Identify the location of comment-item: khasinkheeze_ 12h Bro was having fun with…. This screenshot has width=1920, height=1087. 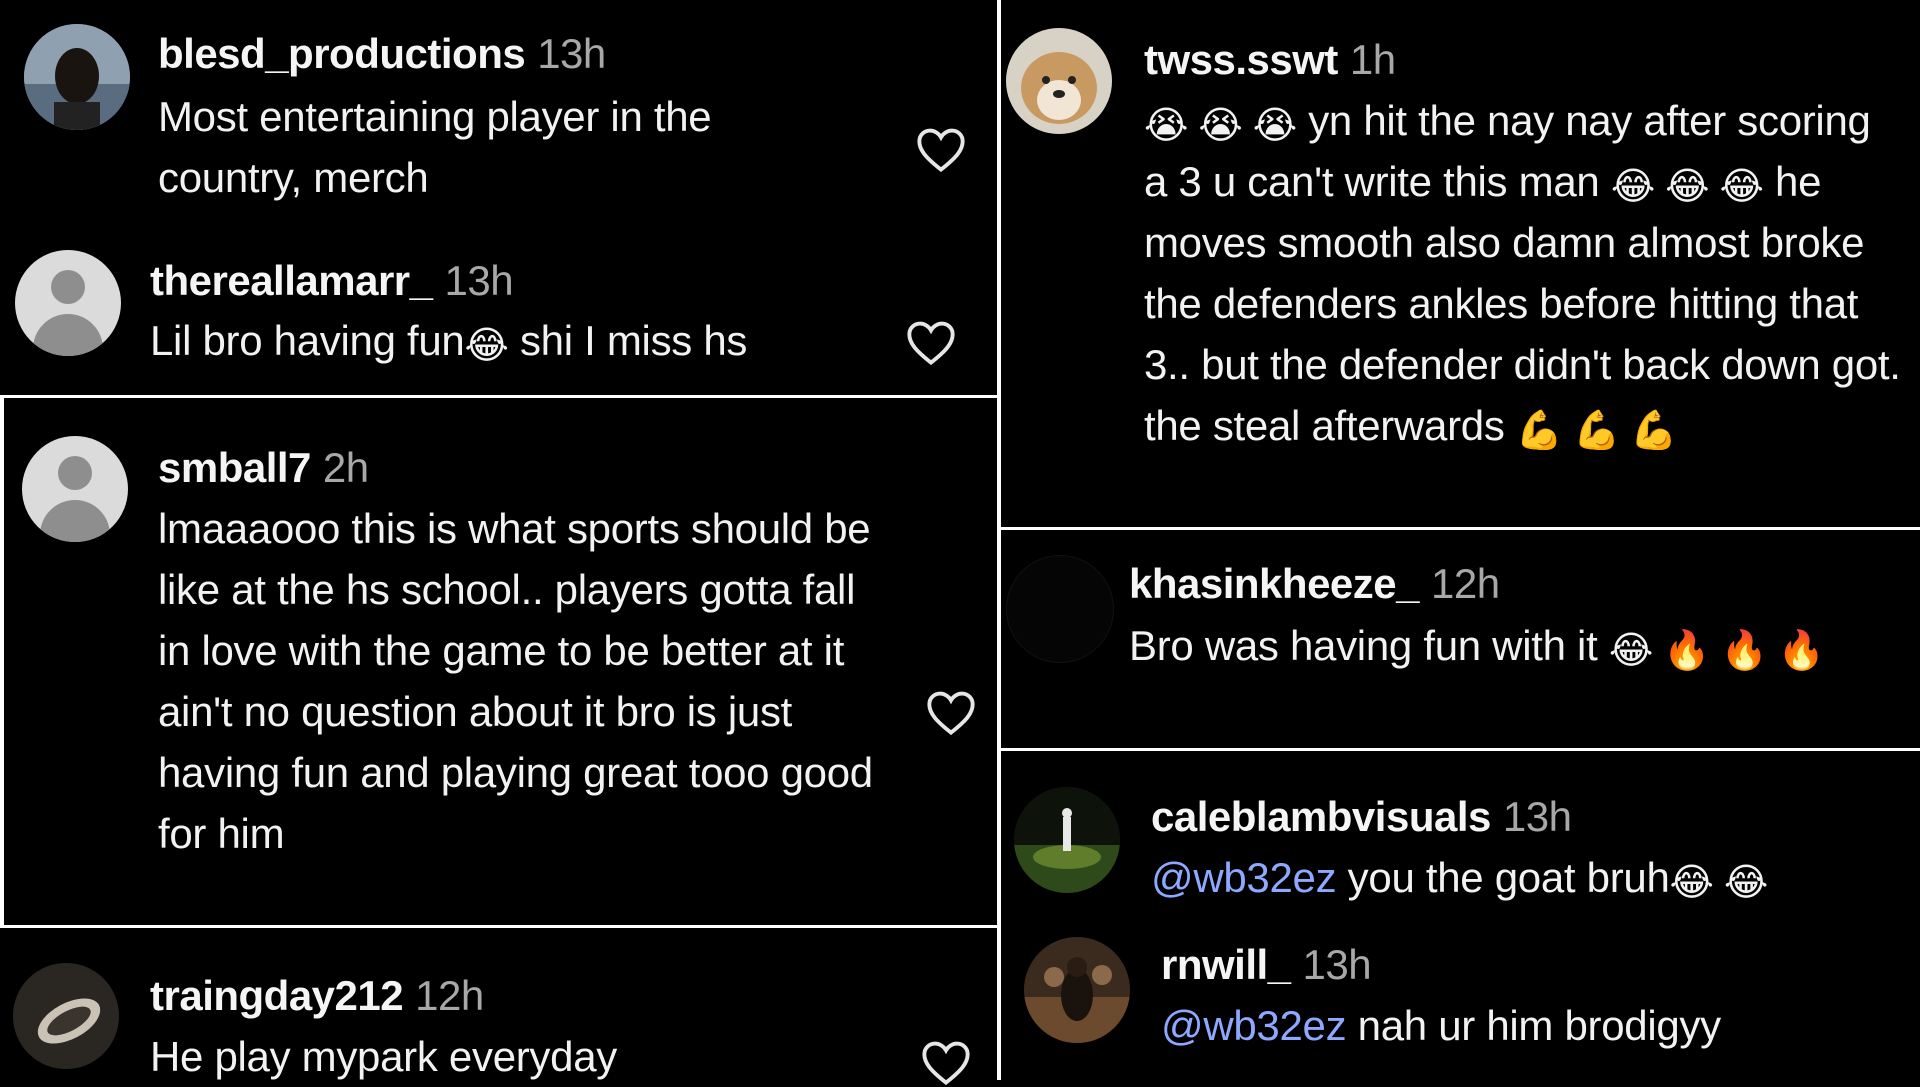
(1460, 639).